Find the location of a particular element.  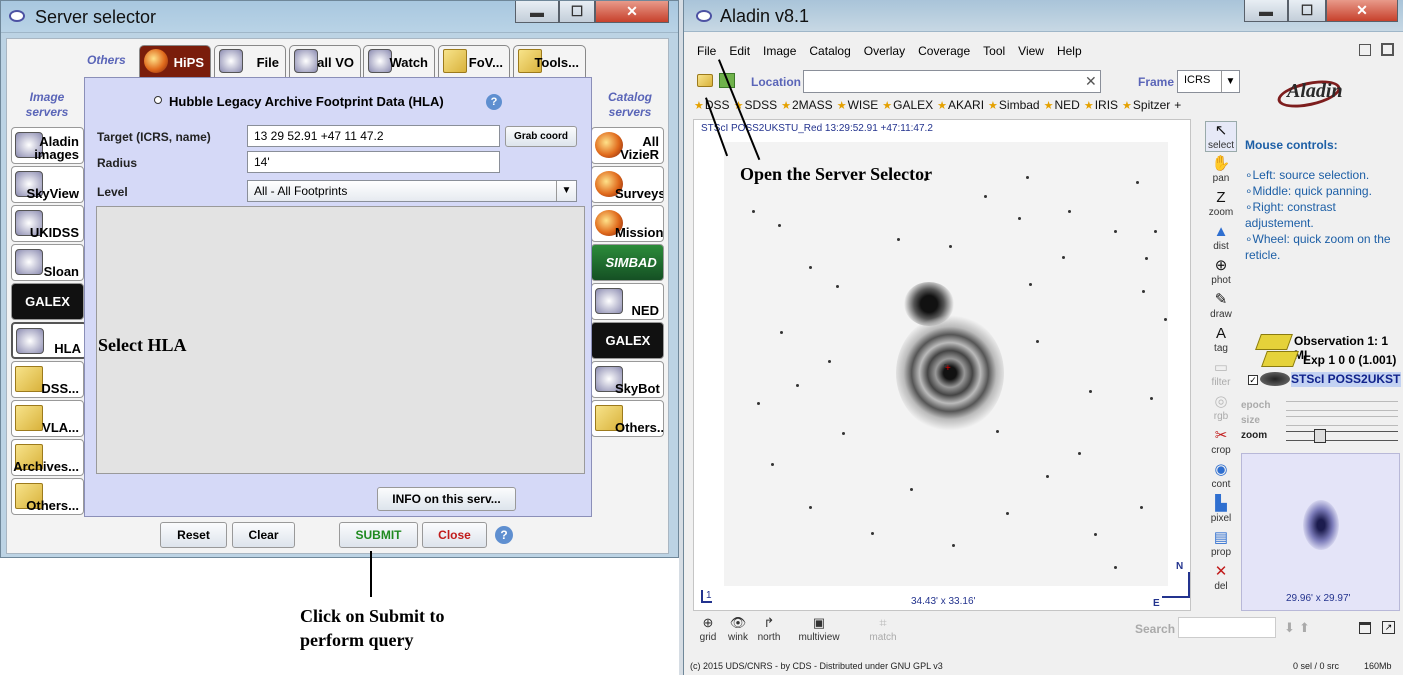

restore-icon is located at coordinates (1387, 49).